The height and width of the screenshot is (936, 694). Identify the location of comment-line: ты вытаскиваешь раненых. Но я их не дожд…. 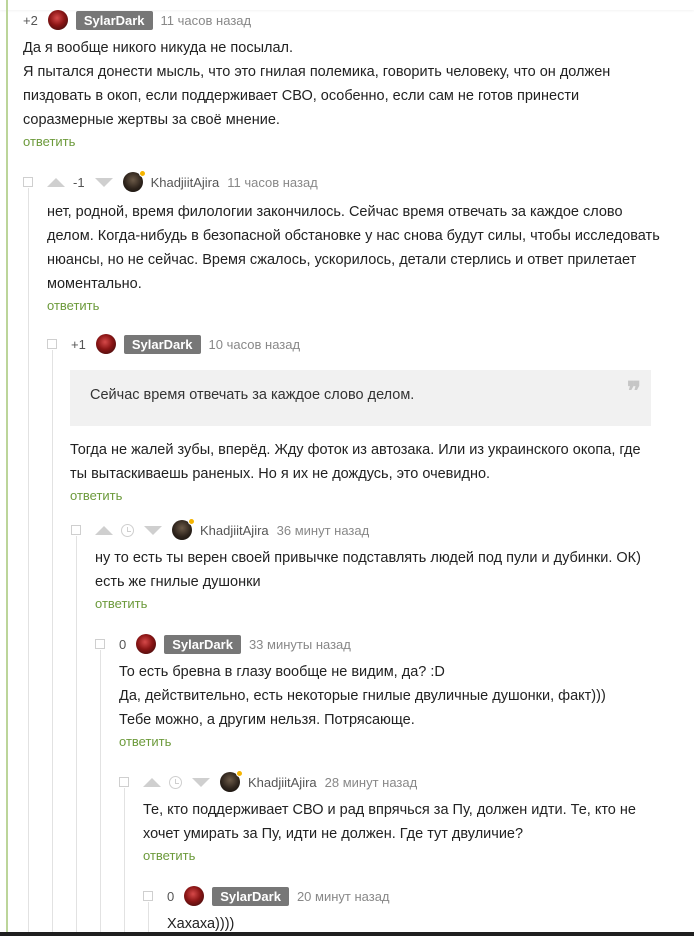
(280, 474).